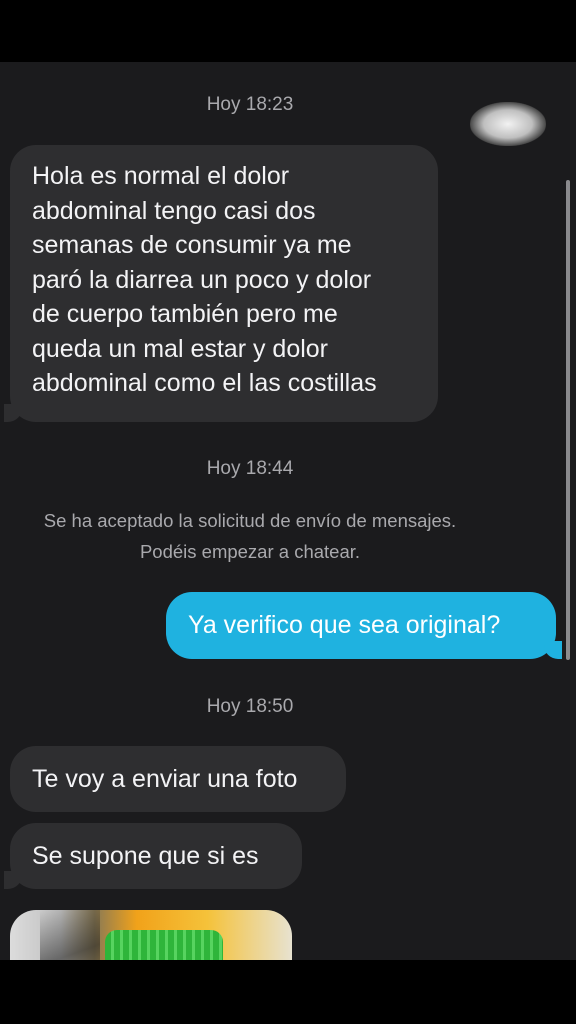 This screenshot has width=576, height=1024. I want to click on timestamp: Hoy 18:23, so click(250, 104).